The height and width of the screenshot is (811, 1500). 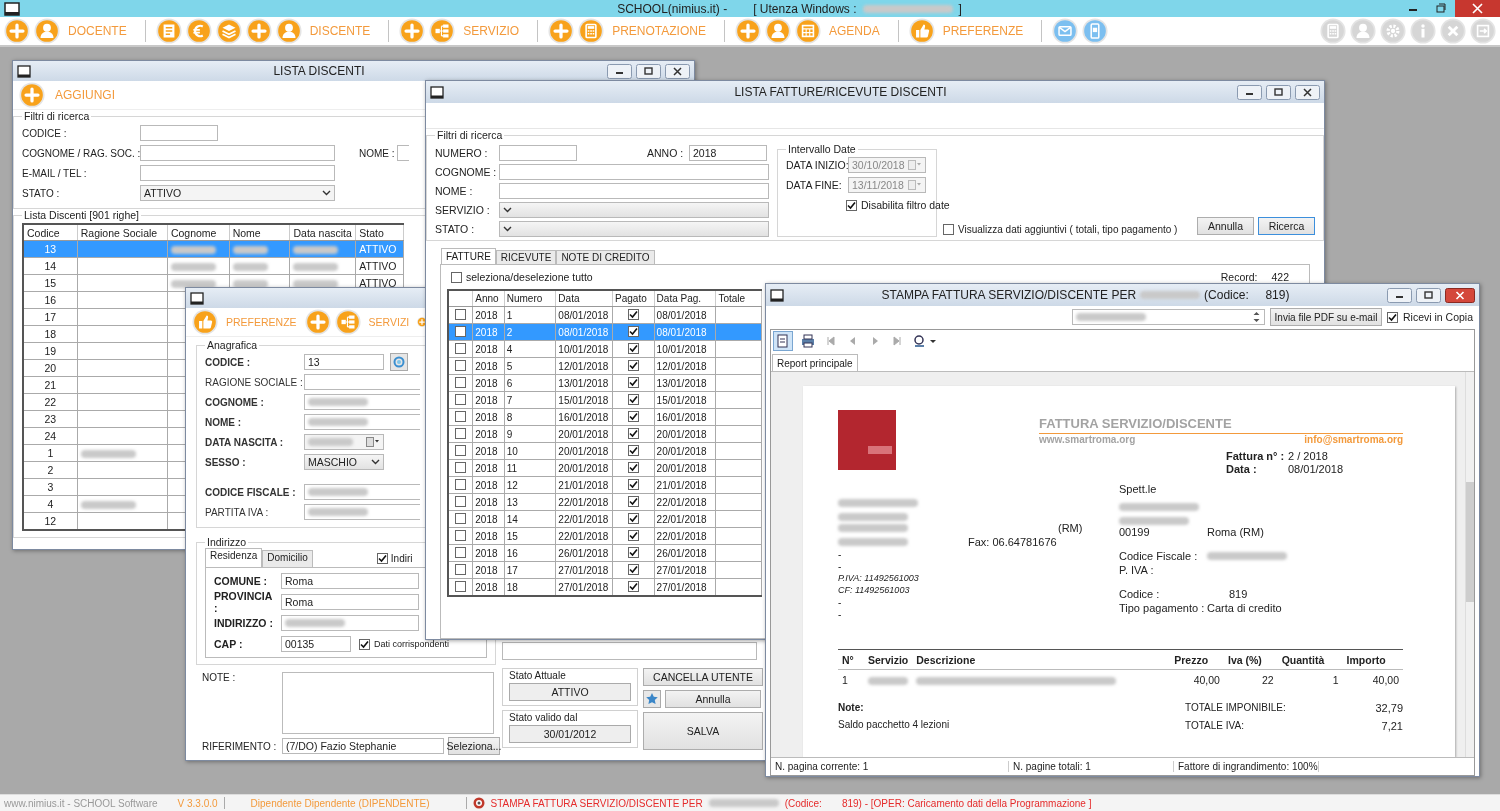 What do you see at coordinates (1065, 31) in the screenshot?
I see `mail-icon` at bounding box center [1065, 31].